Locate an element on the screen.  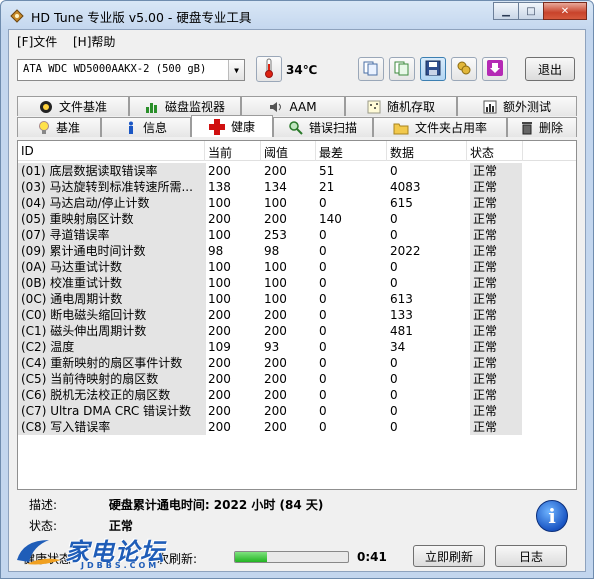
temperature-button is located at coordinates (269, 69).